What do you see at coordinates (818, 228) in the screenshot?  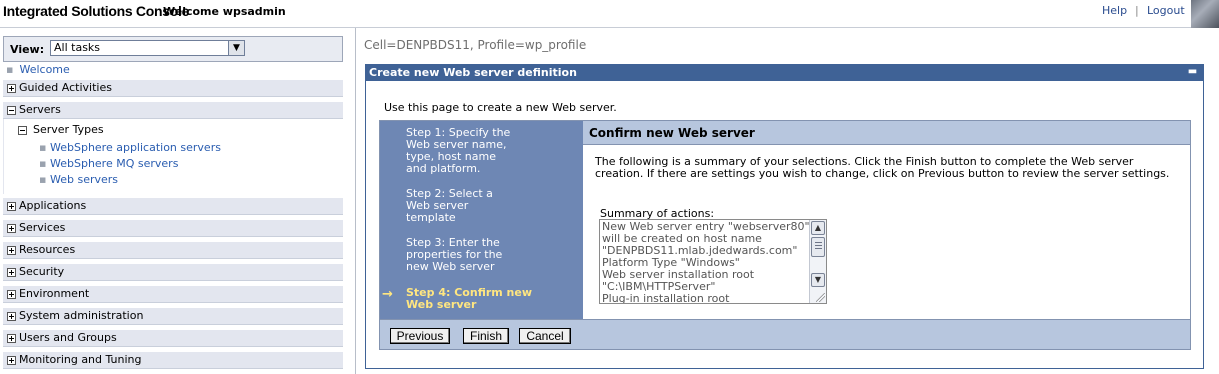 I see `scroll-up-icon: ▲` at bounding box center [818, 228].